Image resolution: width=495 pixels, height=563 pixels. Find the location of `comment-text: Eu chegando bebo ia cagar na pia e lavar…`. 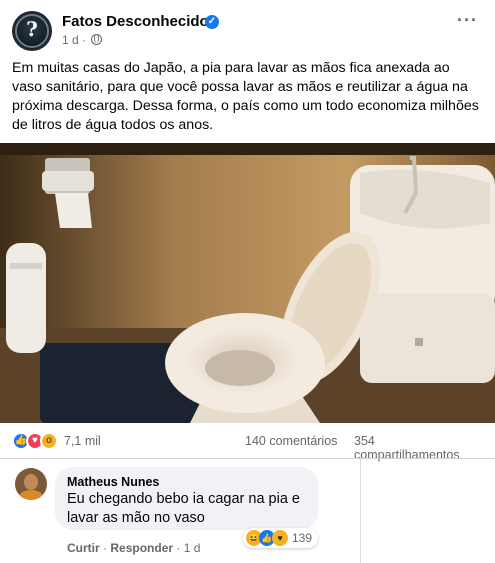

comment-text: Eu chegando bebo ia cagar na pia e lavar… is located at coordinates (183, 508).